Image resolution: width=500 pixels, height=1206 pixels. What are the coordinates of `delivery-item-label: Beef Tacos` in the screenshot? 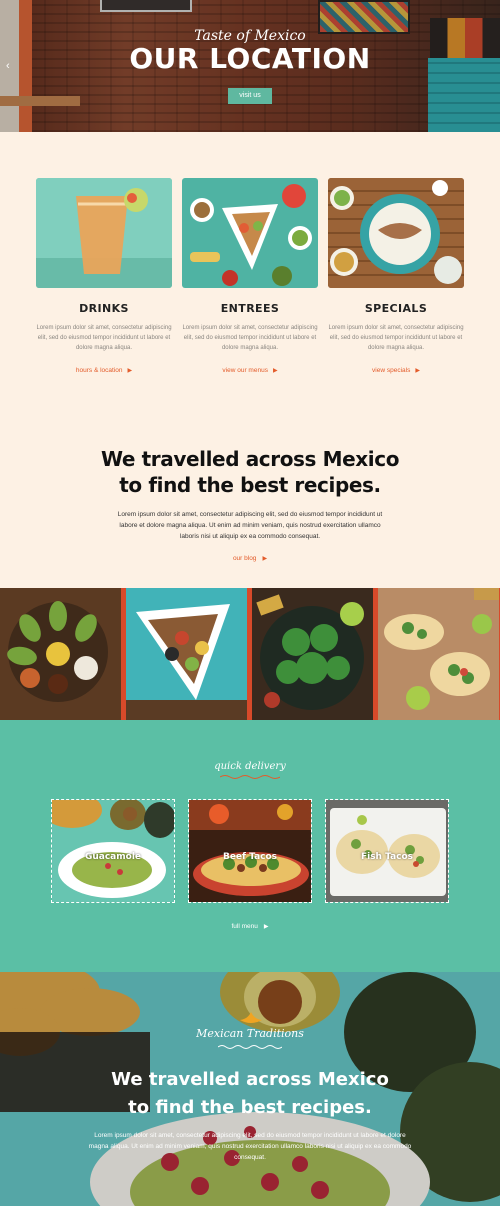 It's located at (250, 857).